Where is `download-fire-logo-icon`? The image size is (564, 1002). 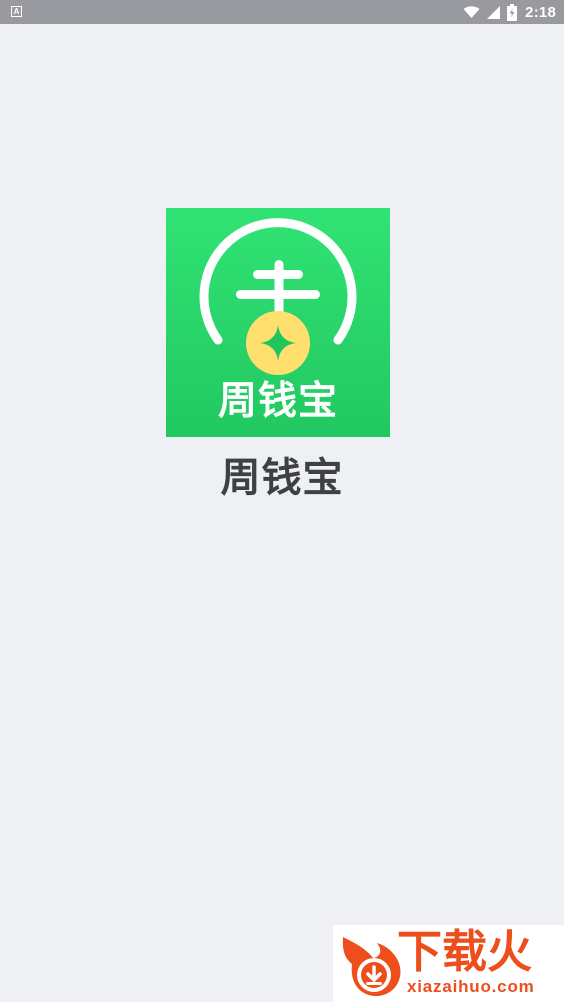
download-fire-logo-icon is located at coordinates (371, 967).